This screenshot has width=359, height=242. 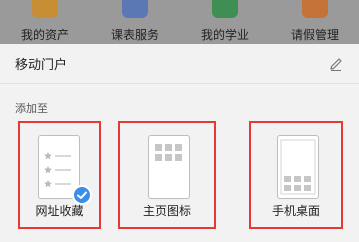 I want to click on option-desktop: 手机桌面, so click(x=296, y=175).